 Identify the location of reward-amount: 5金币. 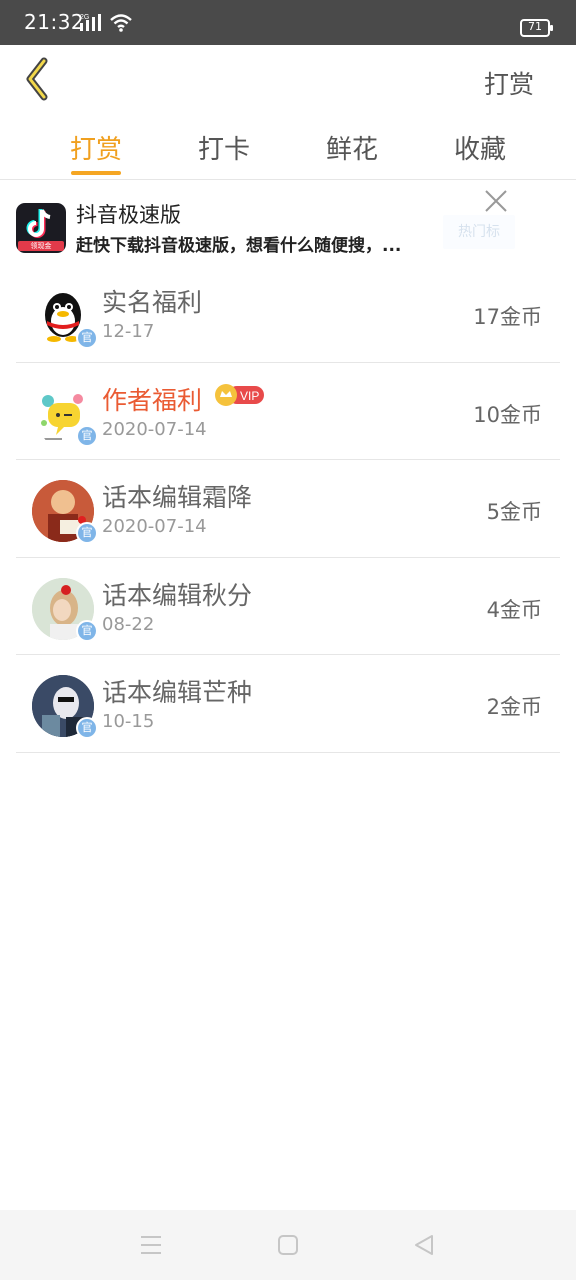
(514, 512).